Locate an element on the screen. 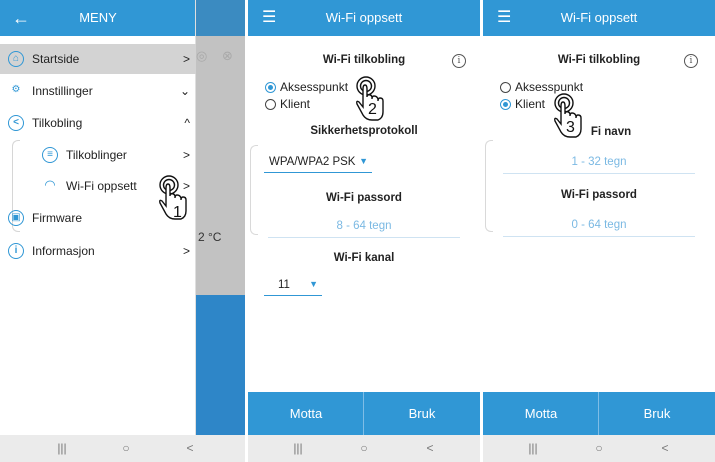  chevron-up-icon: ^ is located at coordinates (187, 123).